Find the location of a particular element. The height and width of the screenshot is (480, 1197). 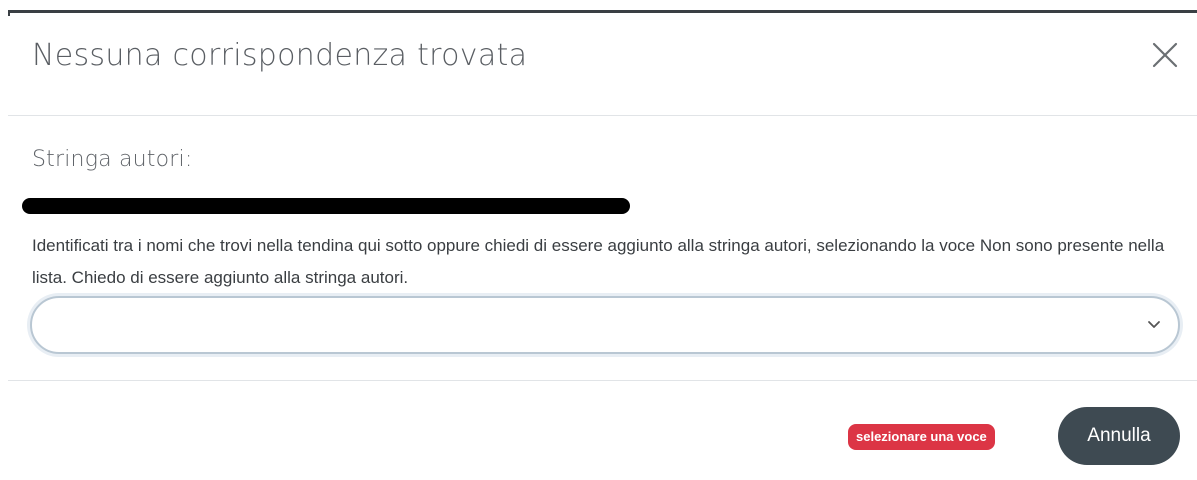

close-icon is located at coordinates (1165, 55).